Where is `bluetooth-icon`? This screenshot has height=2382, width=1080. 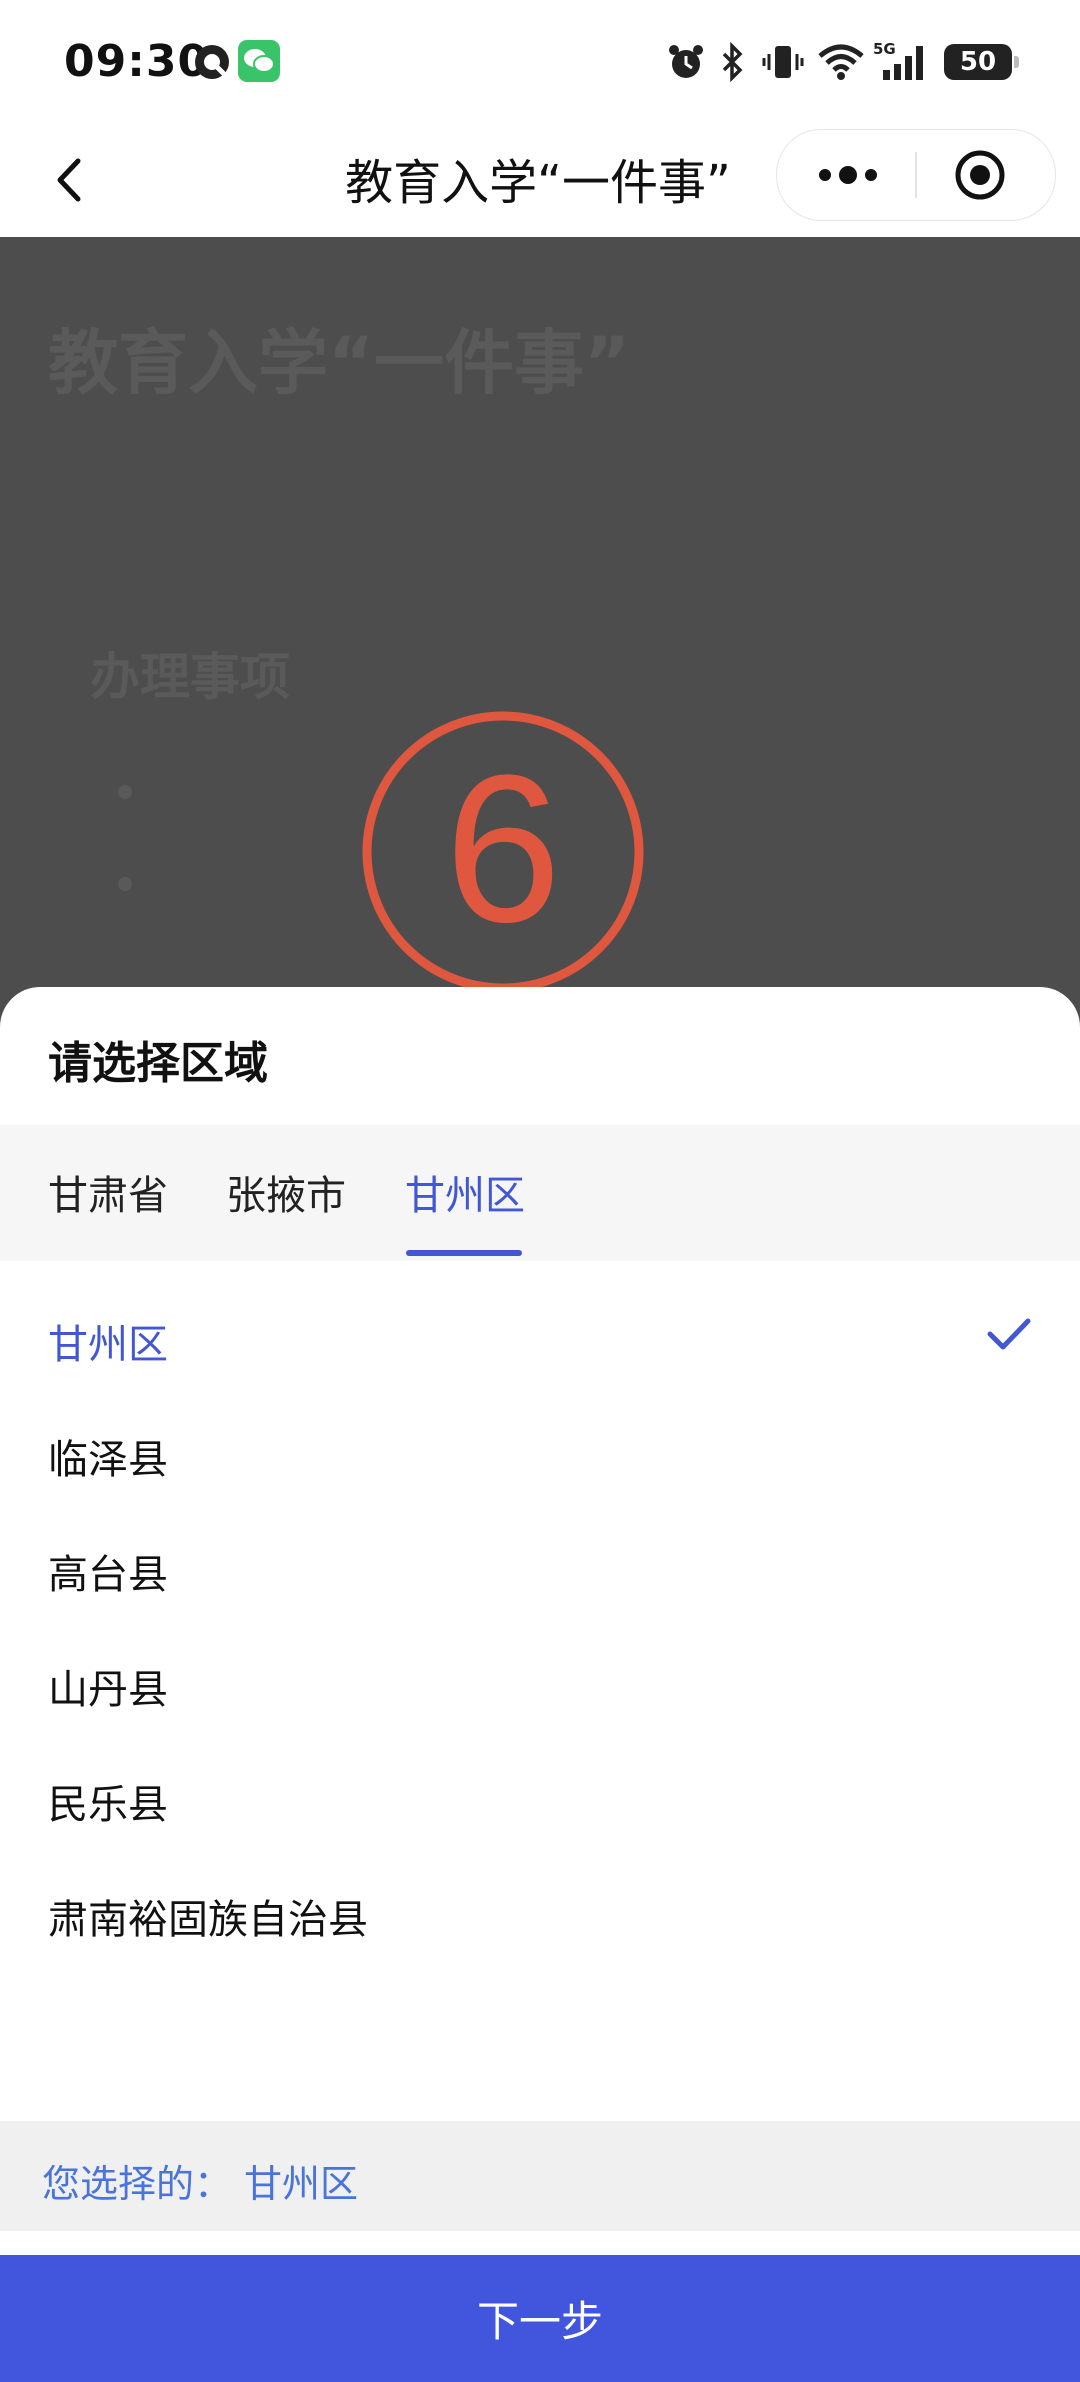 bluetooth-icon is located at coordinates (732, 62).